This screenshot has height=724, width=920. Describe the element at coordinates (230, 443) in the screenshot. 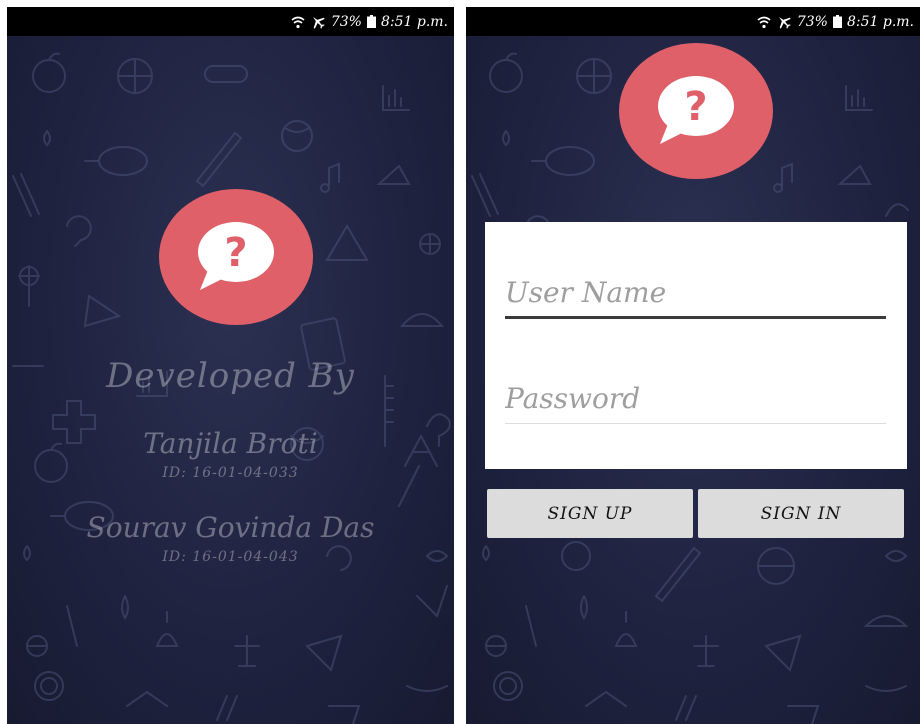

I see `developer-name: Tanjila Broti` at that location.